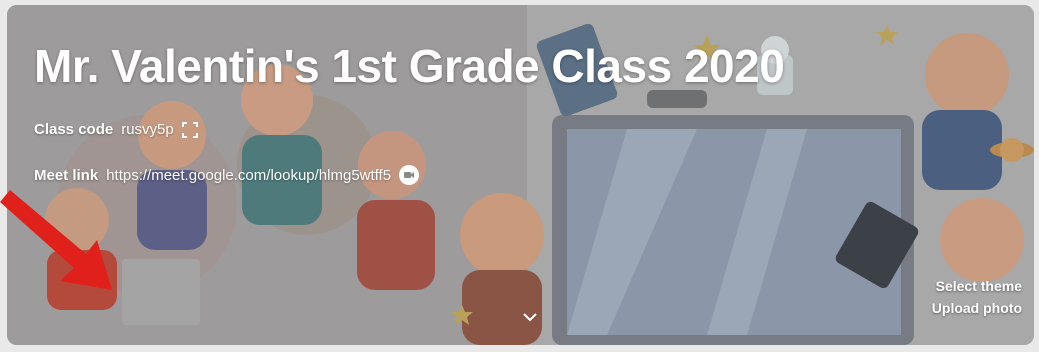 The width and height of the screenshot is (1039, 352). What do you see at coordinates (977, 308) in the screenshot?
I see `upload-photo-link: Upload photo` at bounding box center [977, 308].